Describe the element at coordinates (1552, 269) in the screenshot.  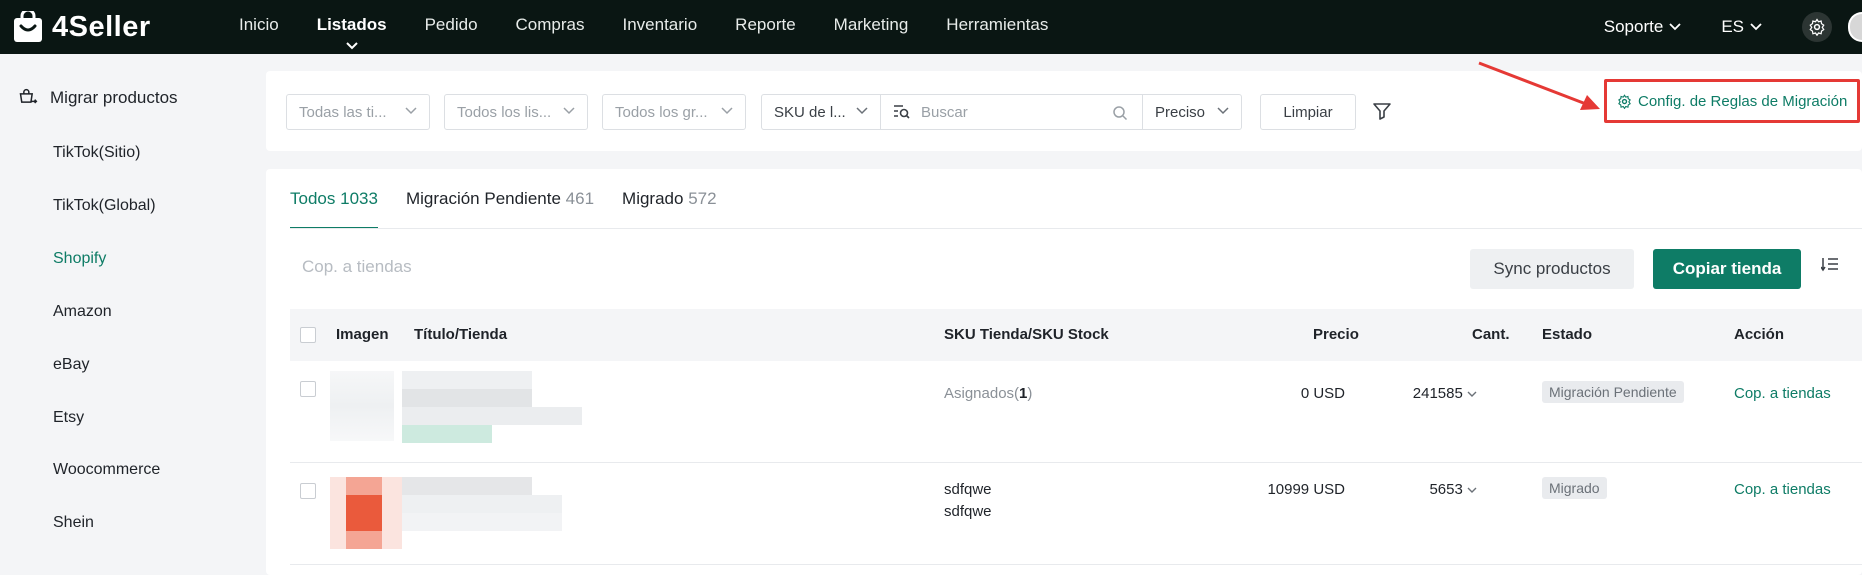
I see `sync-products-button: Sync productos` at that location.